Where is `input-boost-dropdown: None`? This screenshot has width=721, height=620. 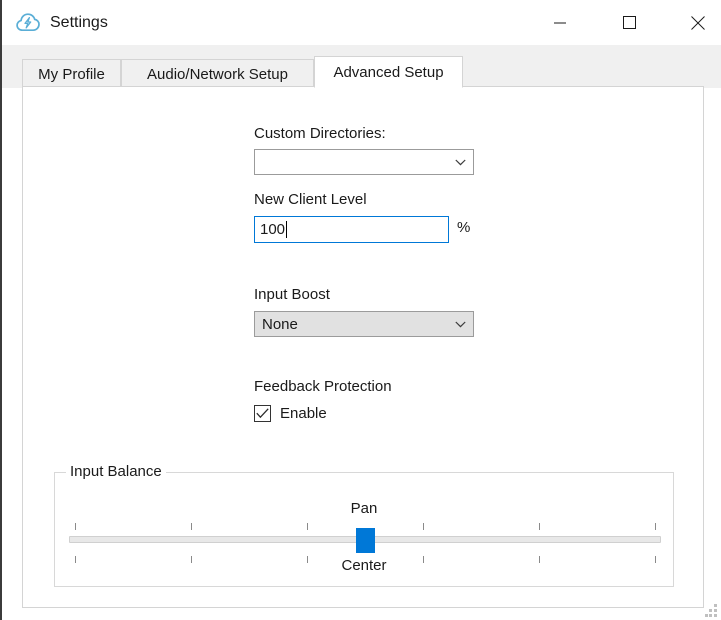
input-boost-dropdown: None is located at coordinates (364, 324).